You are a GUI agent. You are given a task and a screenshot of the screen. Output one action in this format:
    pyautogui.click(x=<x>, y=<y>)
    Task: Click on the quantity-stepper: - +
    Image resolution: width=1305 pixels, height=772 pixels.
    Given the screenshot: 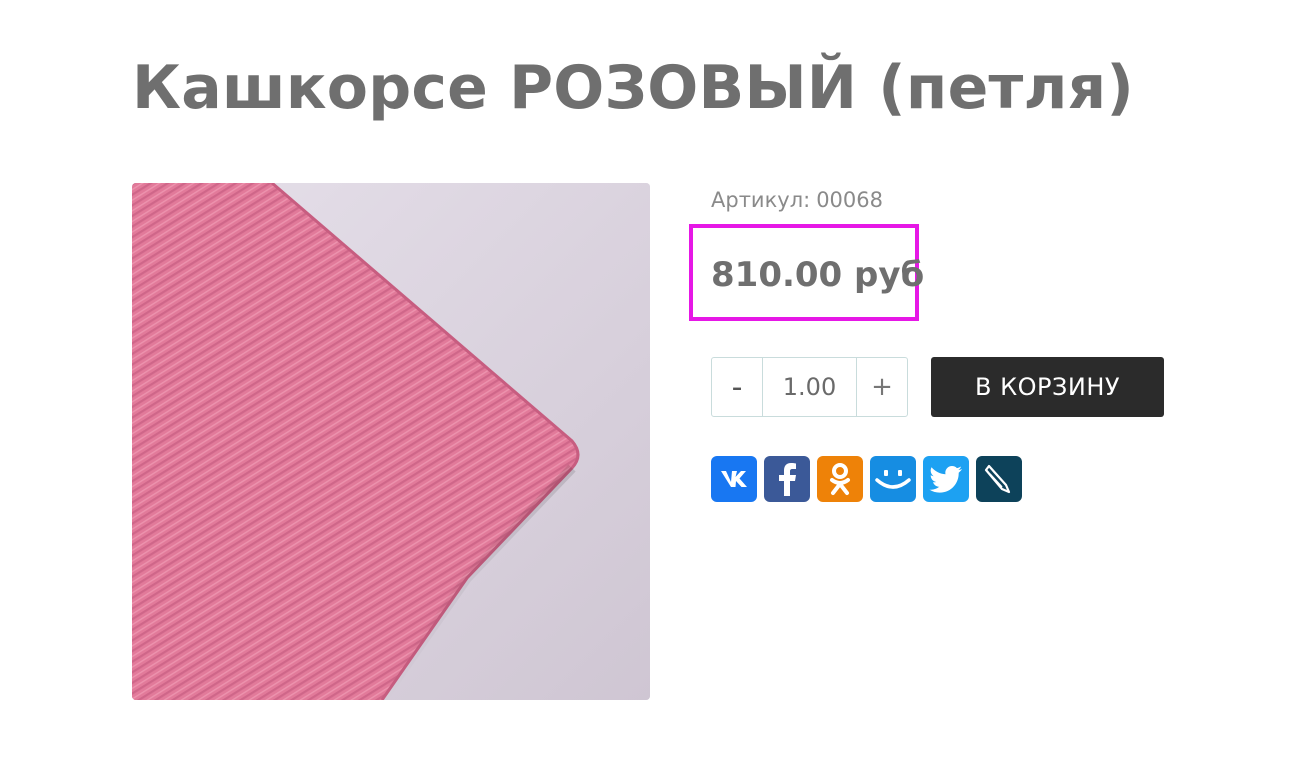 What is the action you would take?
    pyautogui.click(x=809, y=387)
    